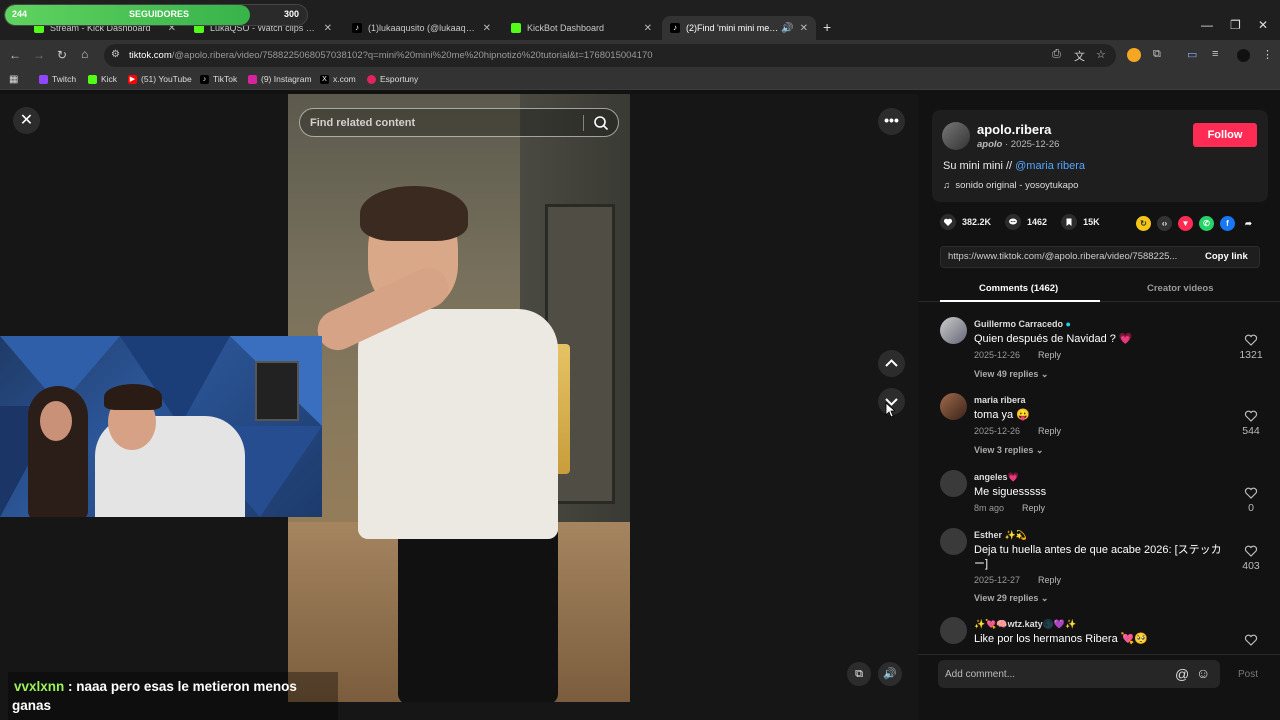  What do you see at coordinates (1182, 674) in the screenshot?
I see `mention-at-icon: @` at bounding box center [1182, 674].